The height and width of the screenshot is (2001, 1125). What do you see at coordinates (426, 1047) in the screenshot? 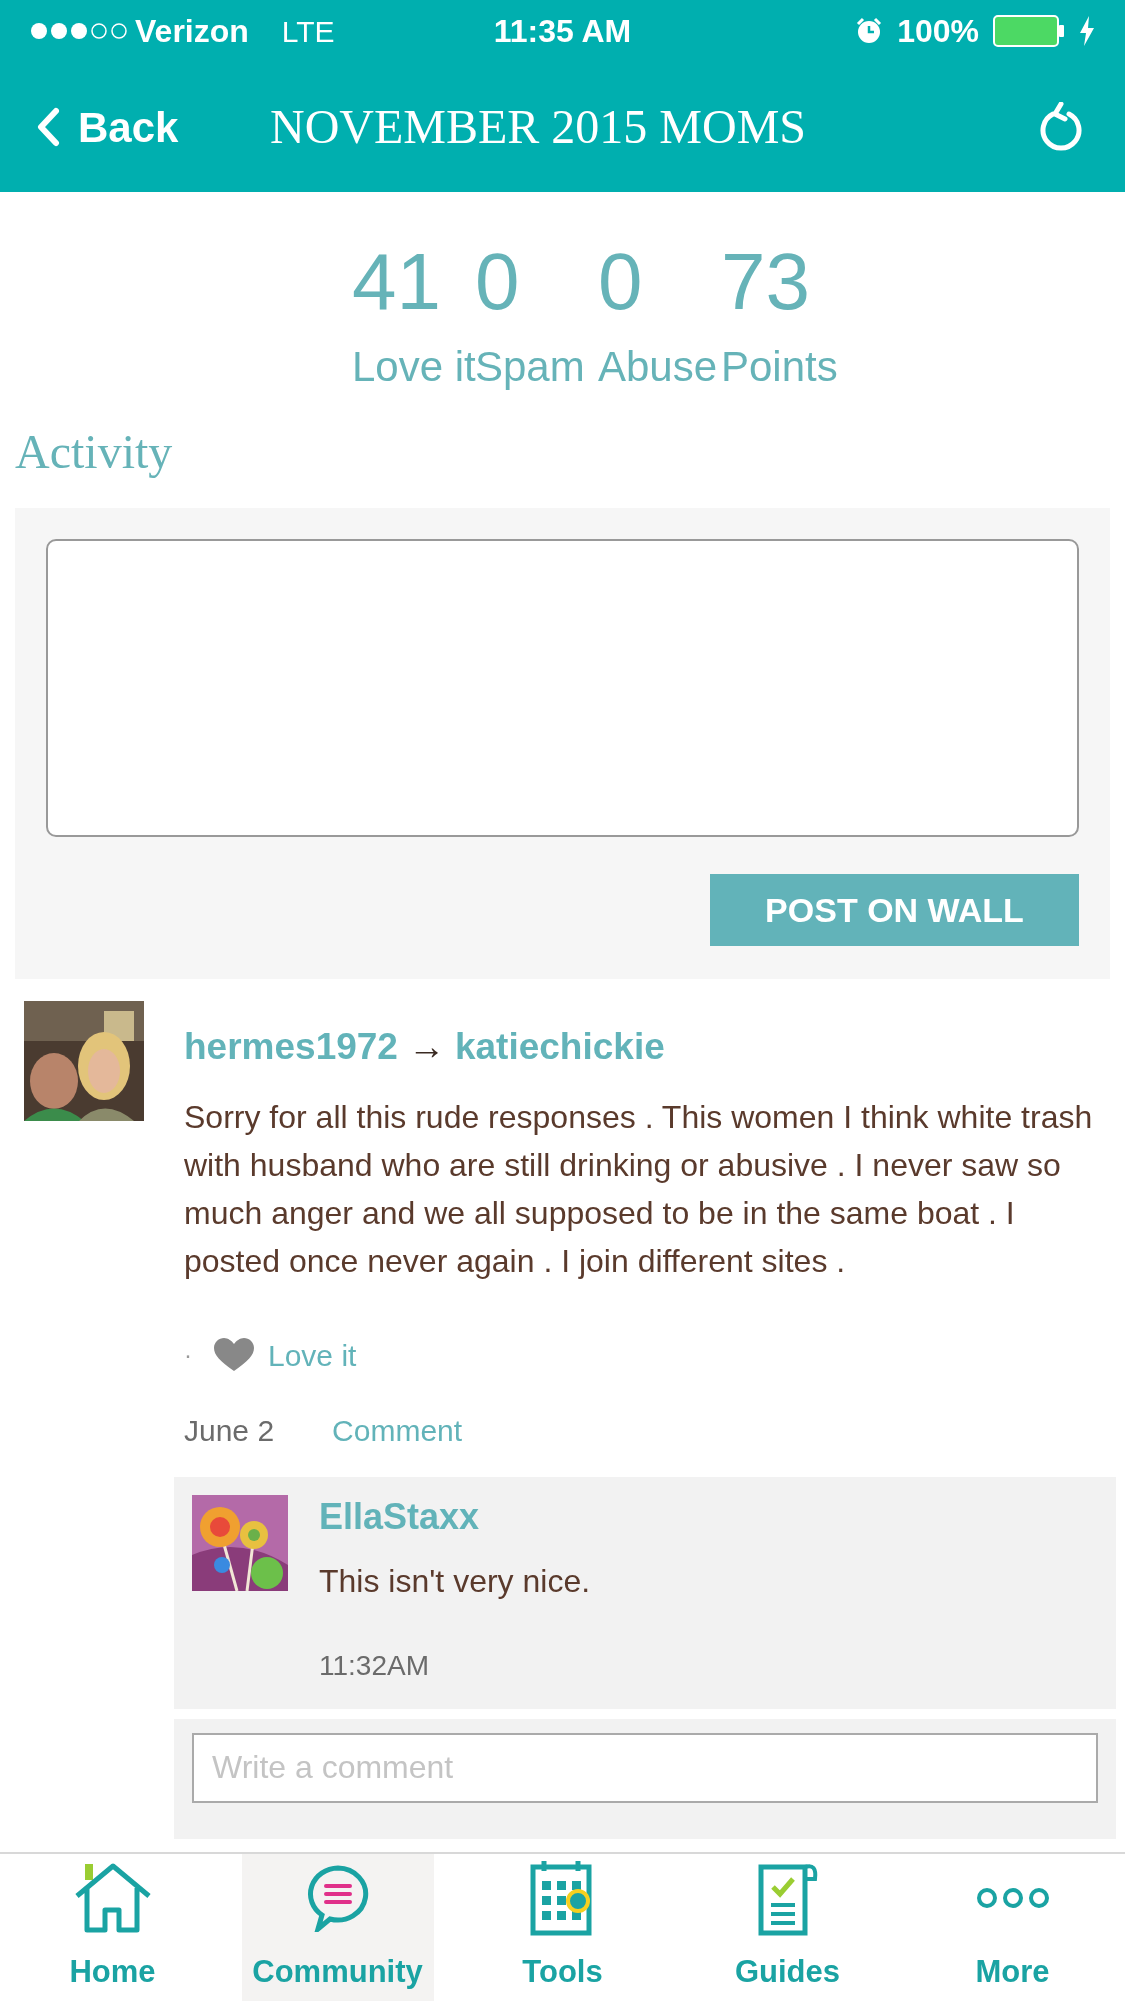
I see `arrow-text: →` at bounding box center [426, 1047].